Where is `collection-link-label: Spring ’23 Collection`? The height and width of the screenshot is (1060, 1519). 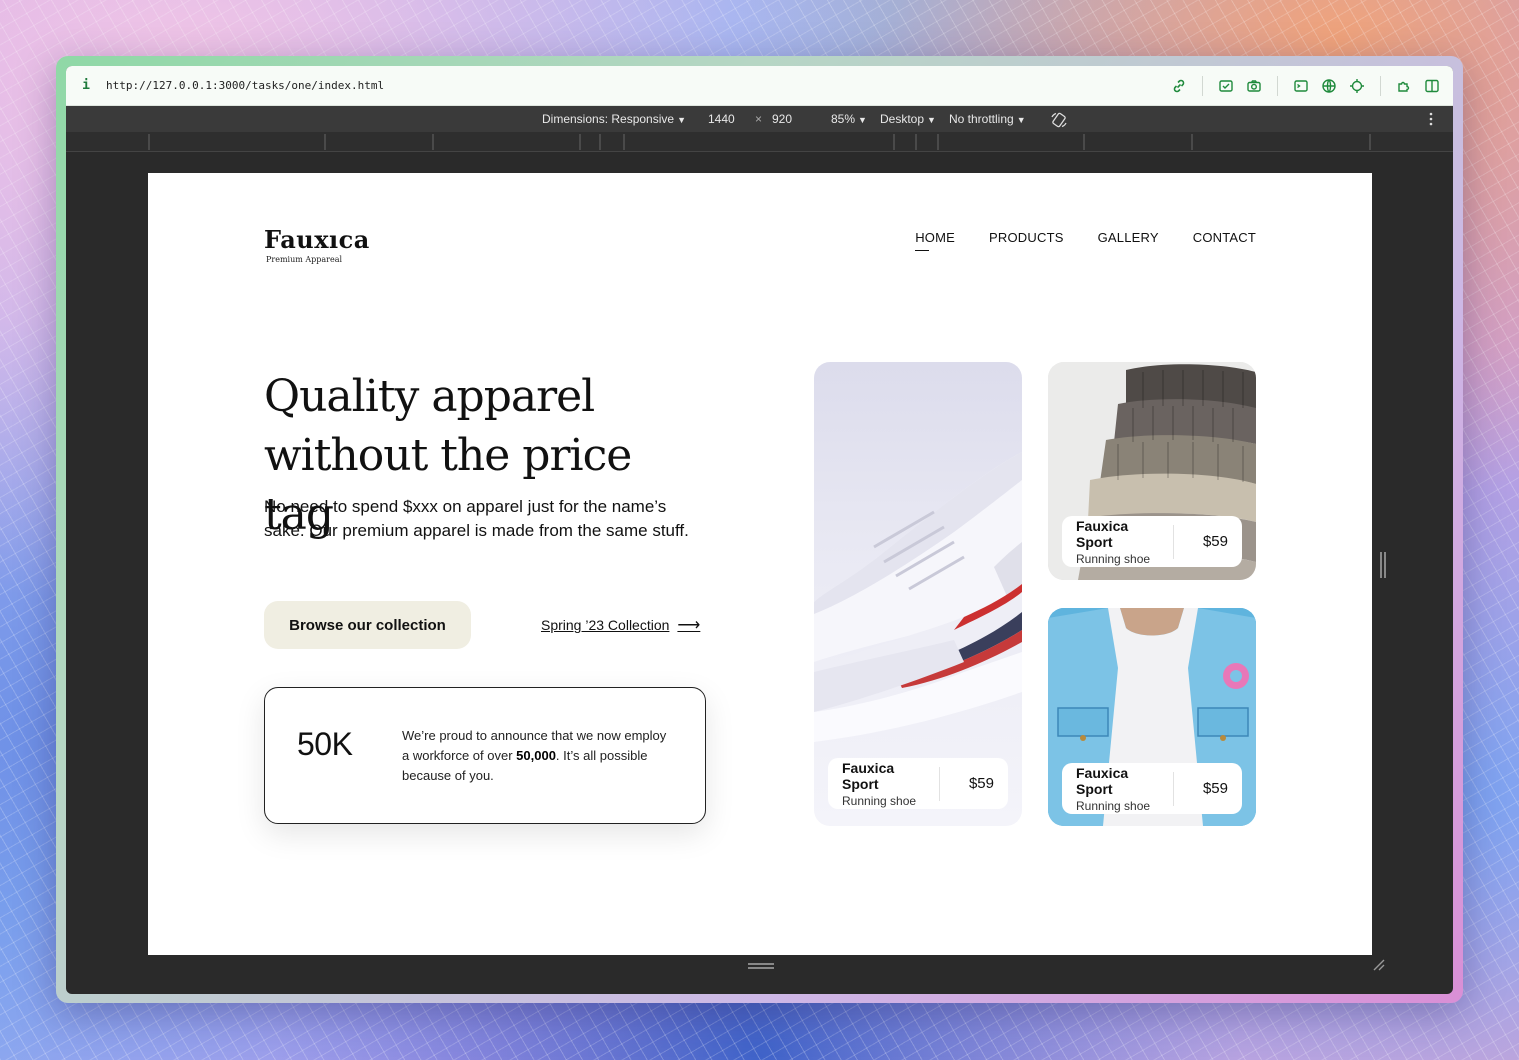
collection-link-label: Spring ’23 Collection is located at coordinates (605, 625).